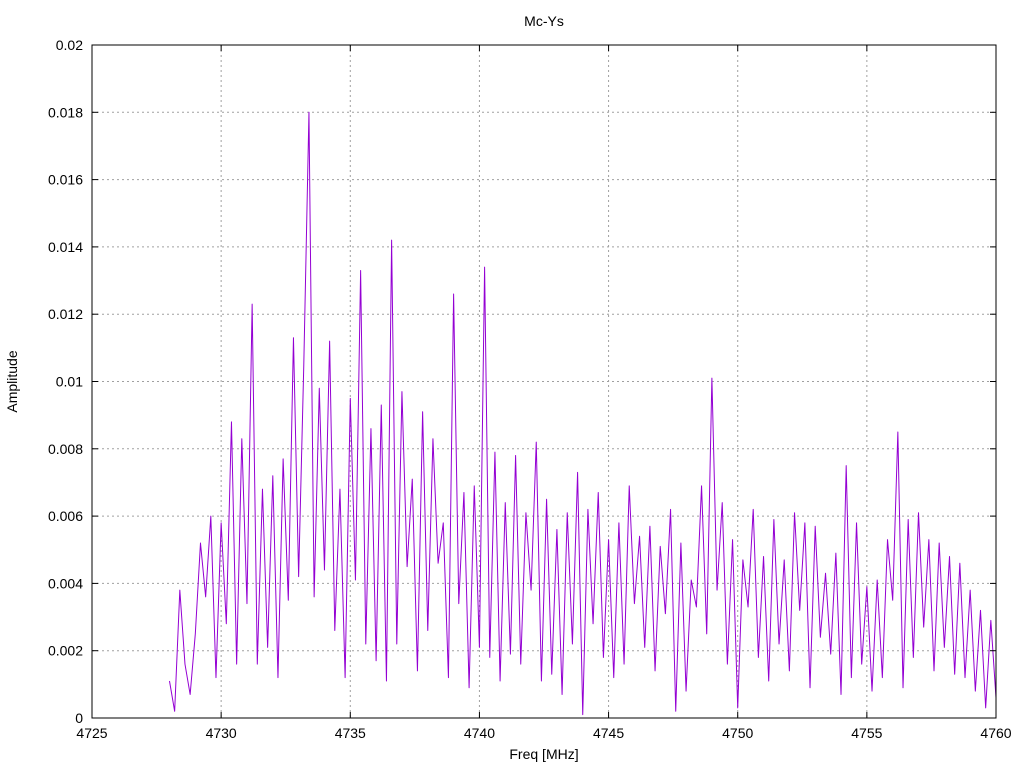 This screenshot has width=1024, height=773. I want to click on chart-title: Mc-Ys, so click(544, 21).